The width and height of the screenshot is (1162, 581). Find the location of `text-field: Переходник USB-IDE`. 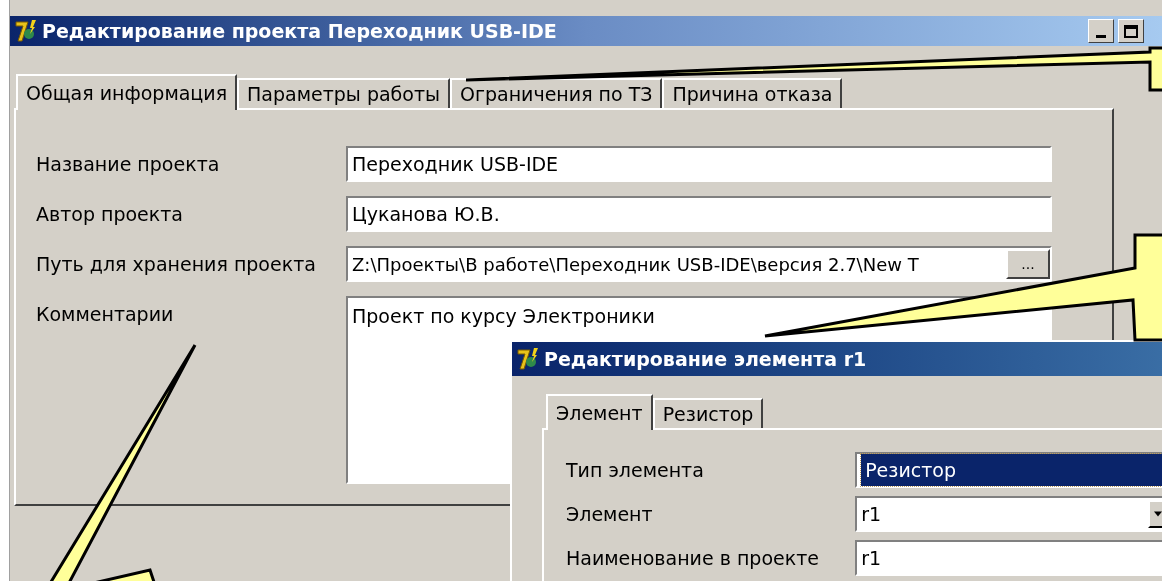

text-field: Переходник USB-IDE is located at coordinates (699, 164).